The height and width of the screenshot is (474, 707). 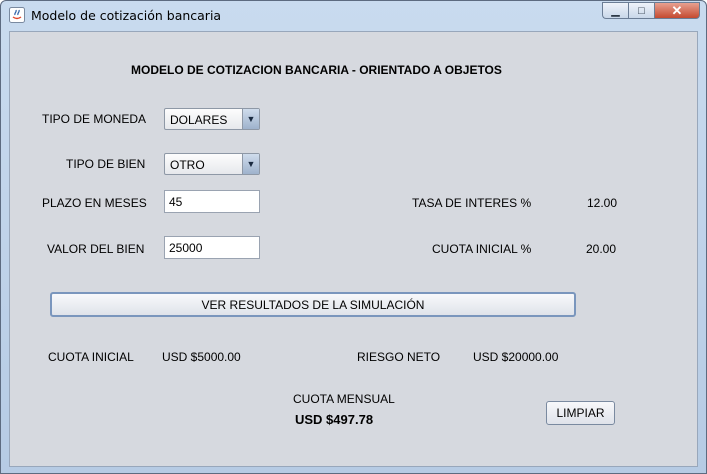 What do you see at coordinates (106, 164) in the screenshot?
I see `bien-label: TIPO DE BIEN` at bounding box center [106, 164].